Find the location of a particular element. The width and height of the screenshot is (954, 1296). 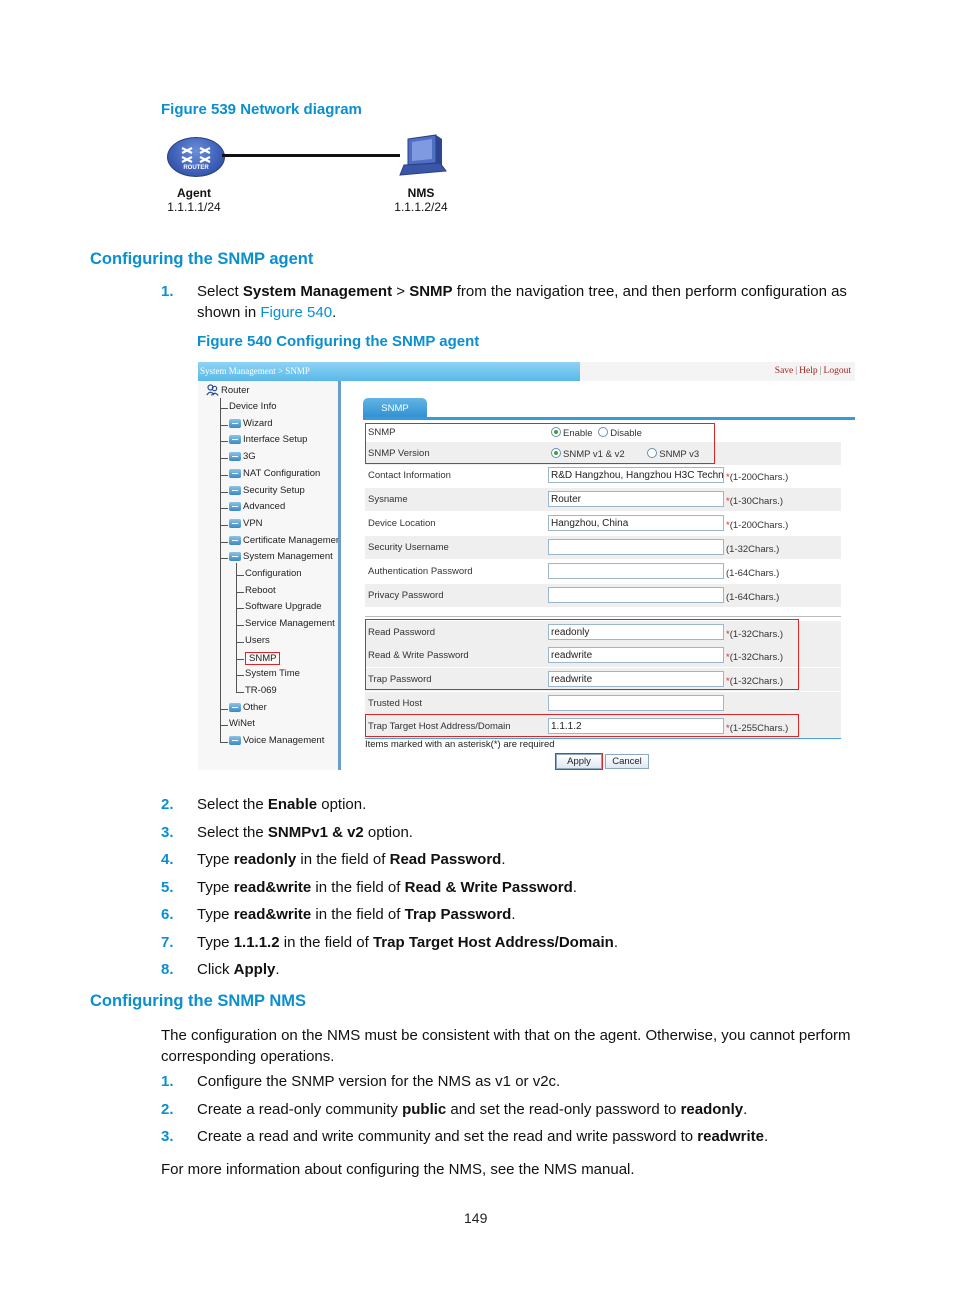

row-label: Privacy Password is located at coordinates (406, 595).